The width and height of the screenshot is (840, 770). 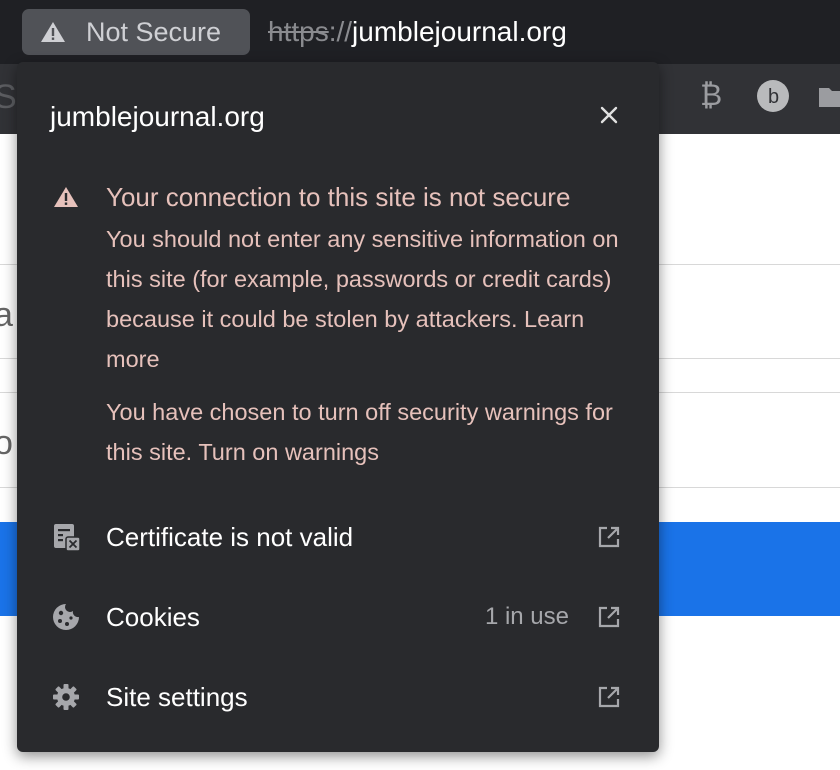 I want to click on security-chip-label: Not Secure, so click(x=154, y=32).